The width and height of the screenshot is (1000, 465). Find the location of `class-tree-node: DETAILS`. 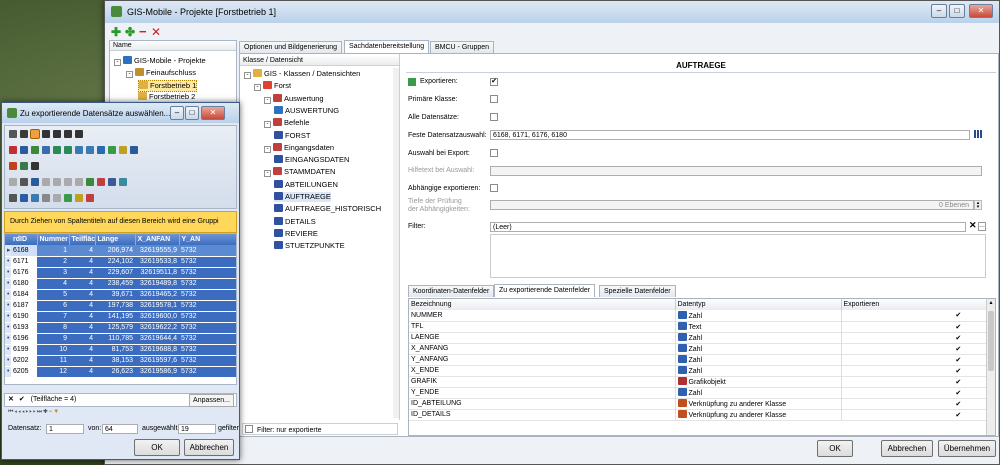

class-tree-node: DETAILS is located at coordinates (295, 221).